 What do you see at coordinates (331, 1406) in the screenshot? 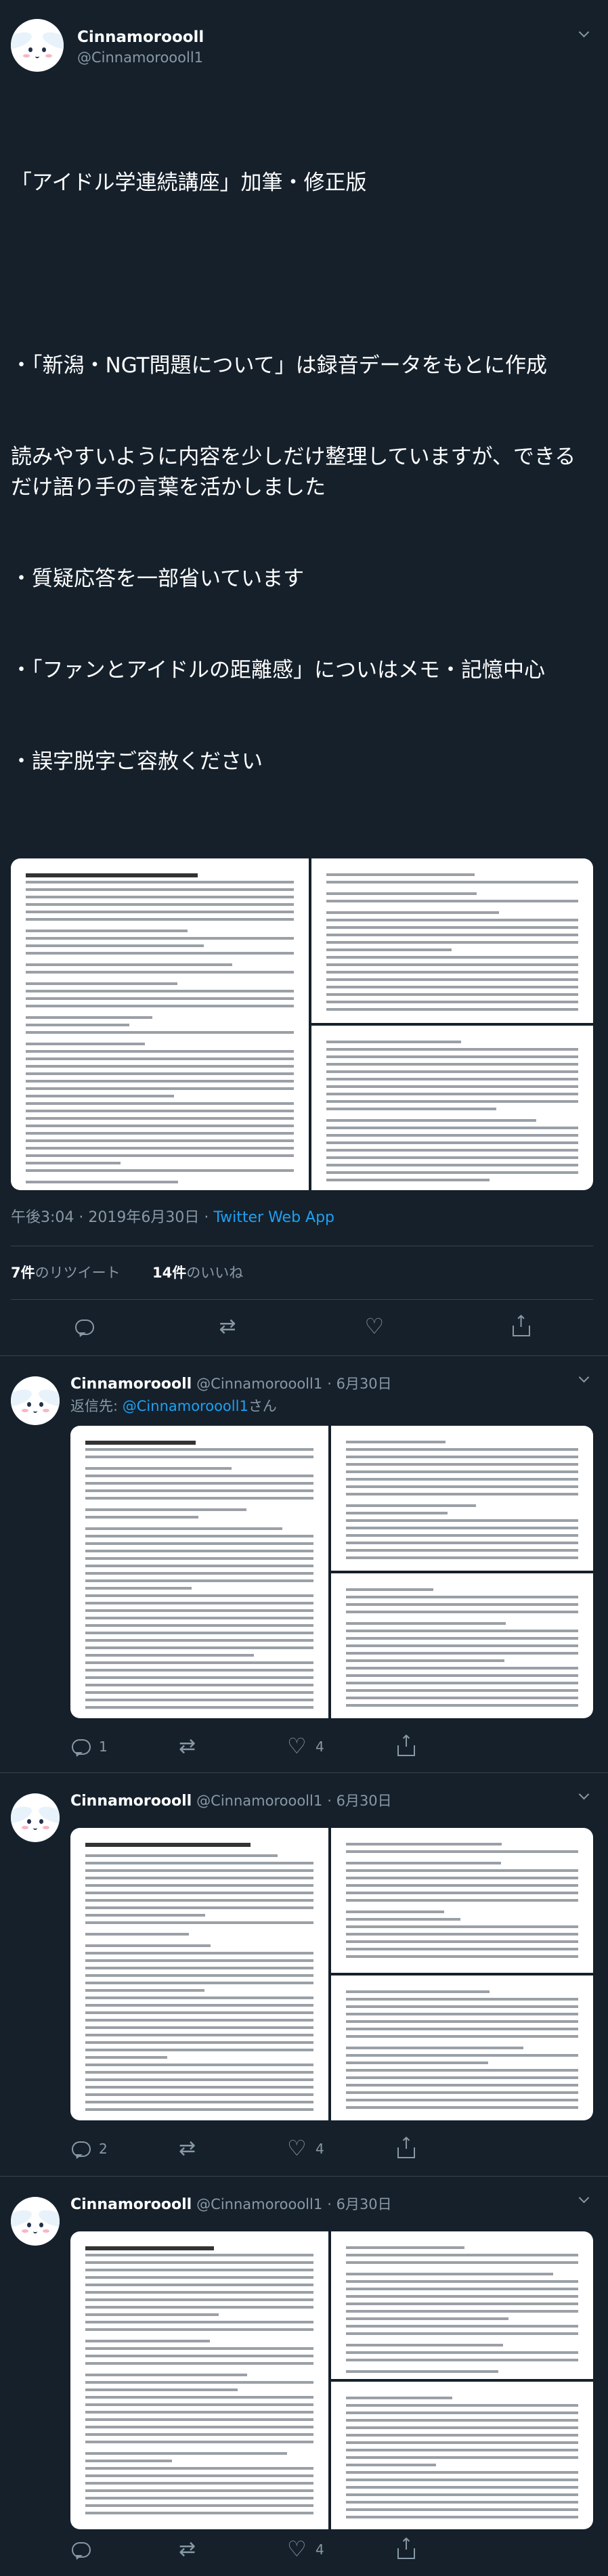
I see `reply-to: 返信先: @Cinnamoroooll1さん` at bounding box center [331, 1406].